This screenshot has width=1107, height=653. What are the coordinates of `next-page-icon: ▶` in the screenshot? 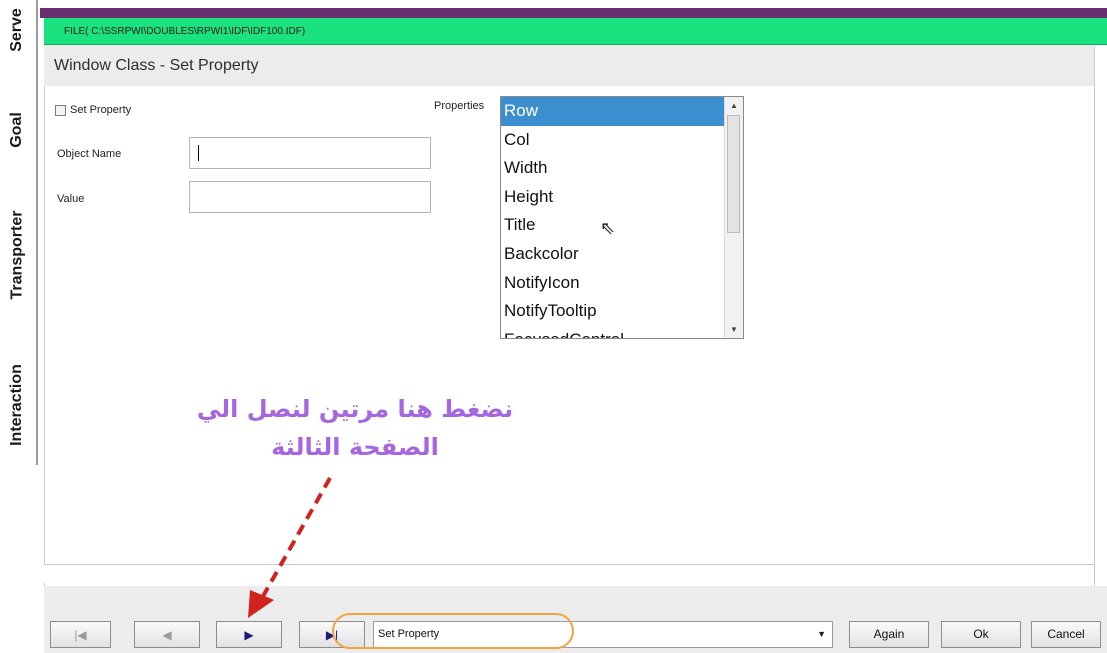 It's located at (249, 634).